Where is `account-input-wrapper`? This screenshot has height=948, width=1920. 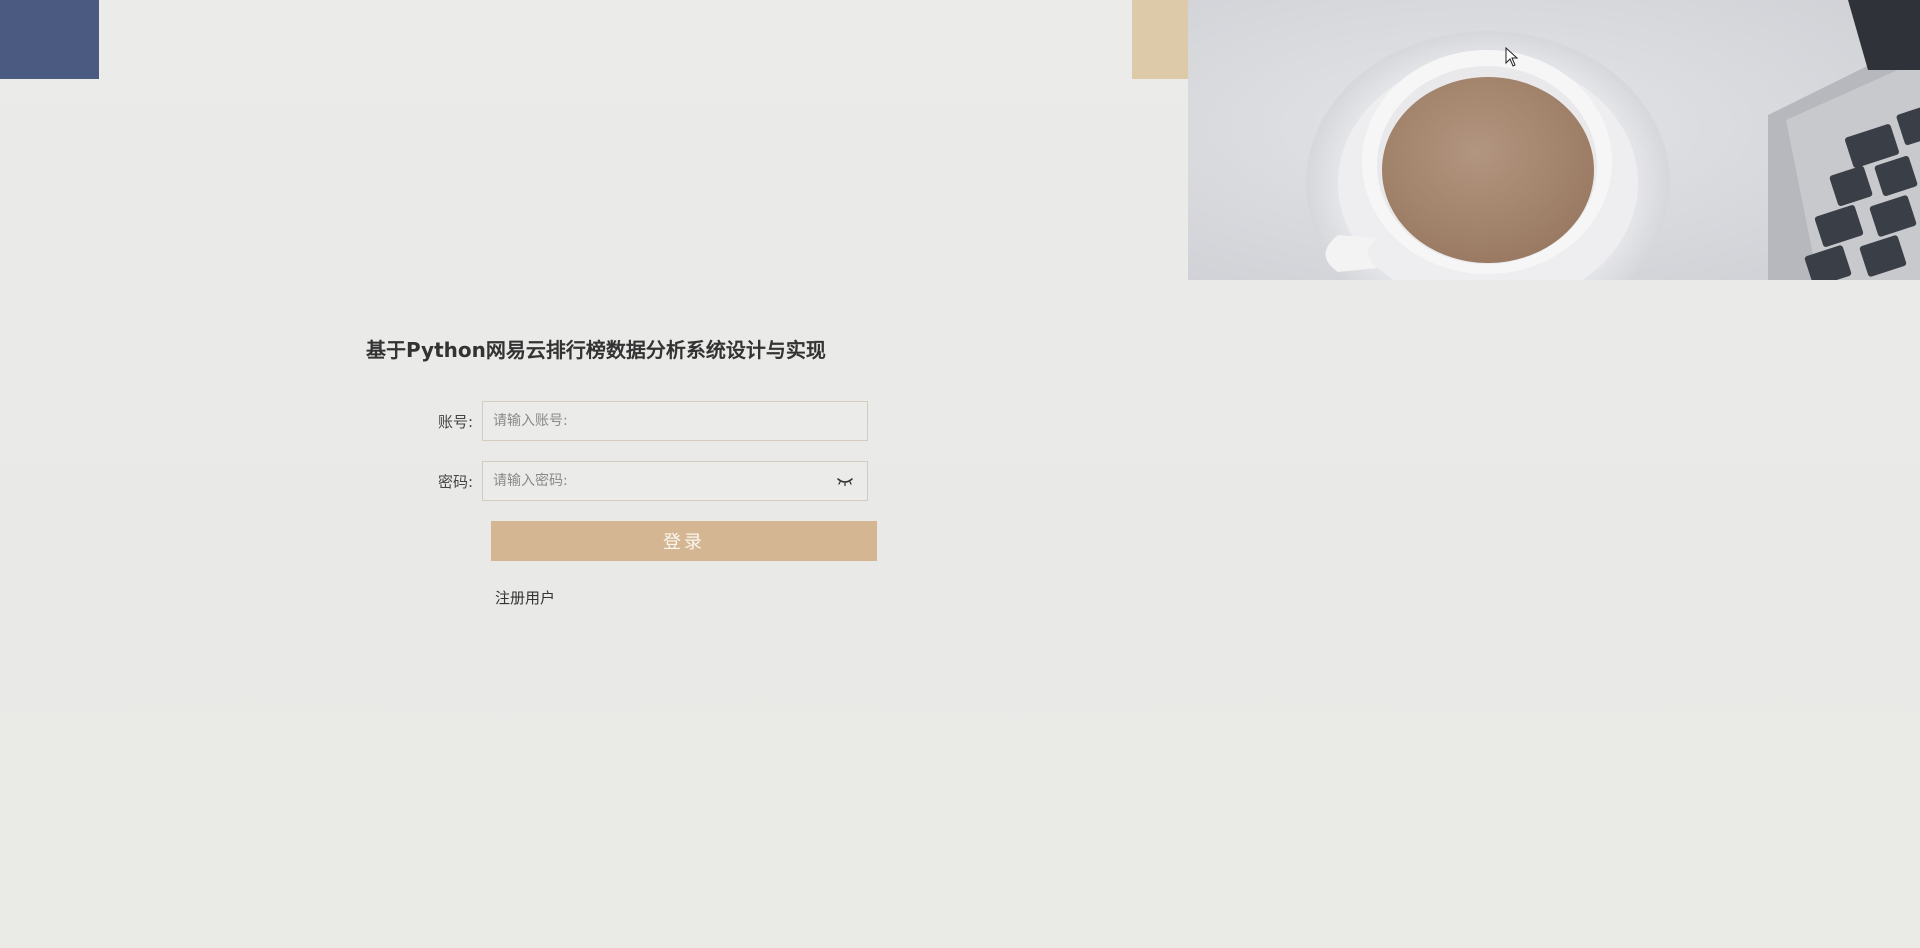 account-input-wrapper is located at coordinates (675, 421).